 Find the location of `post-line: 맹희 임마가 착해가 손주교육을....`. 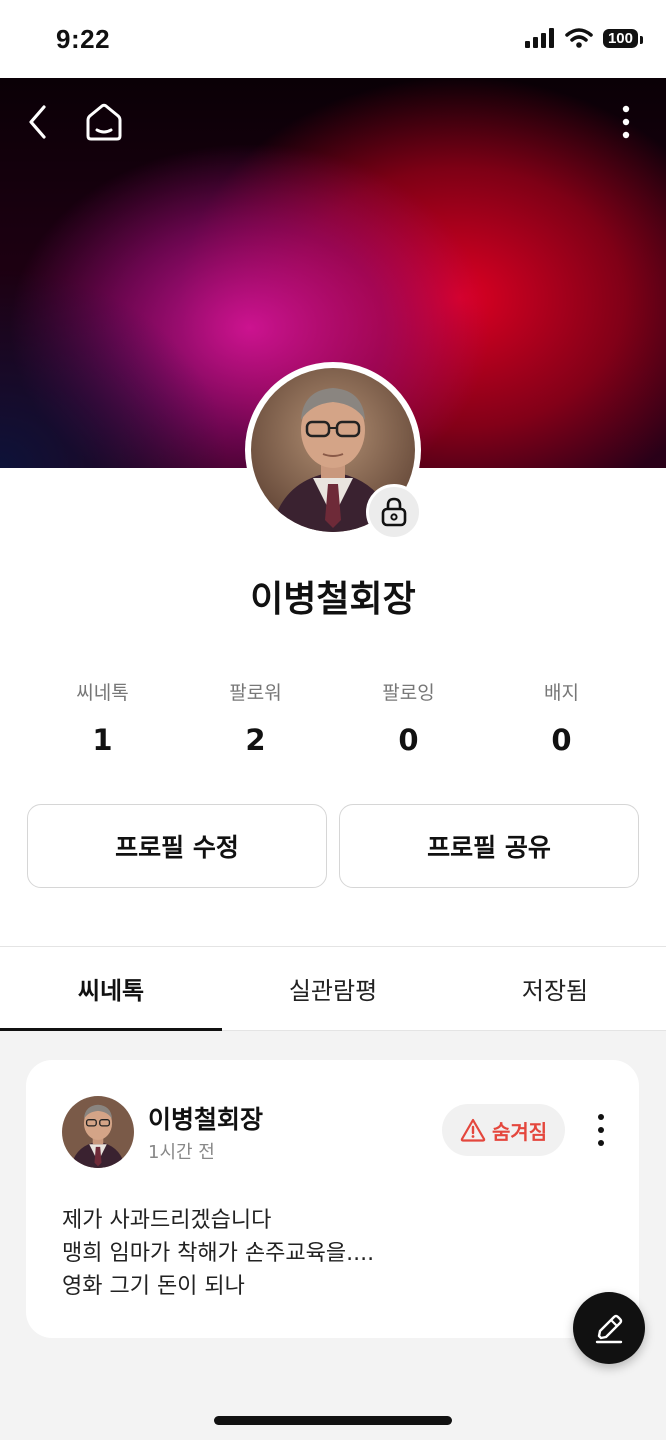

post-line: 맹희 임마가 착해가 손주교육을.... is located at coordinates (218, 1253).